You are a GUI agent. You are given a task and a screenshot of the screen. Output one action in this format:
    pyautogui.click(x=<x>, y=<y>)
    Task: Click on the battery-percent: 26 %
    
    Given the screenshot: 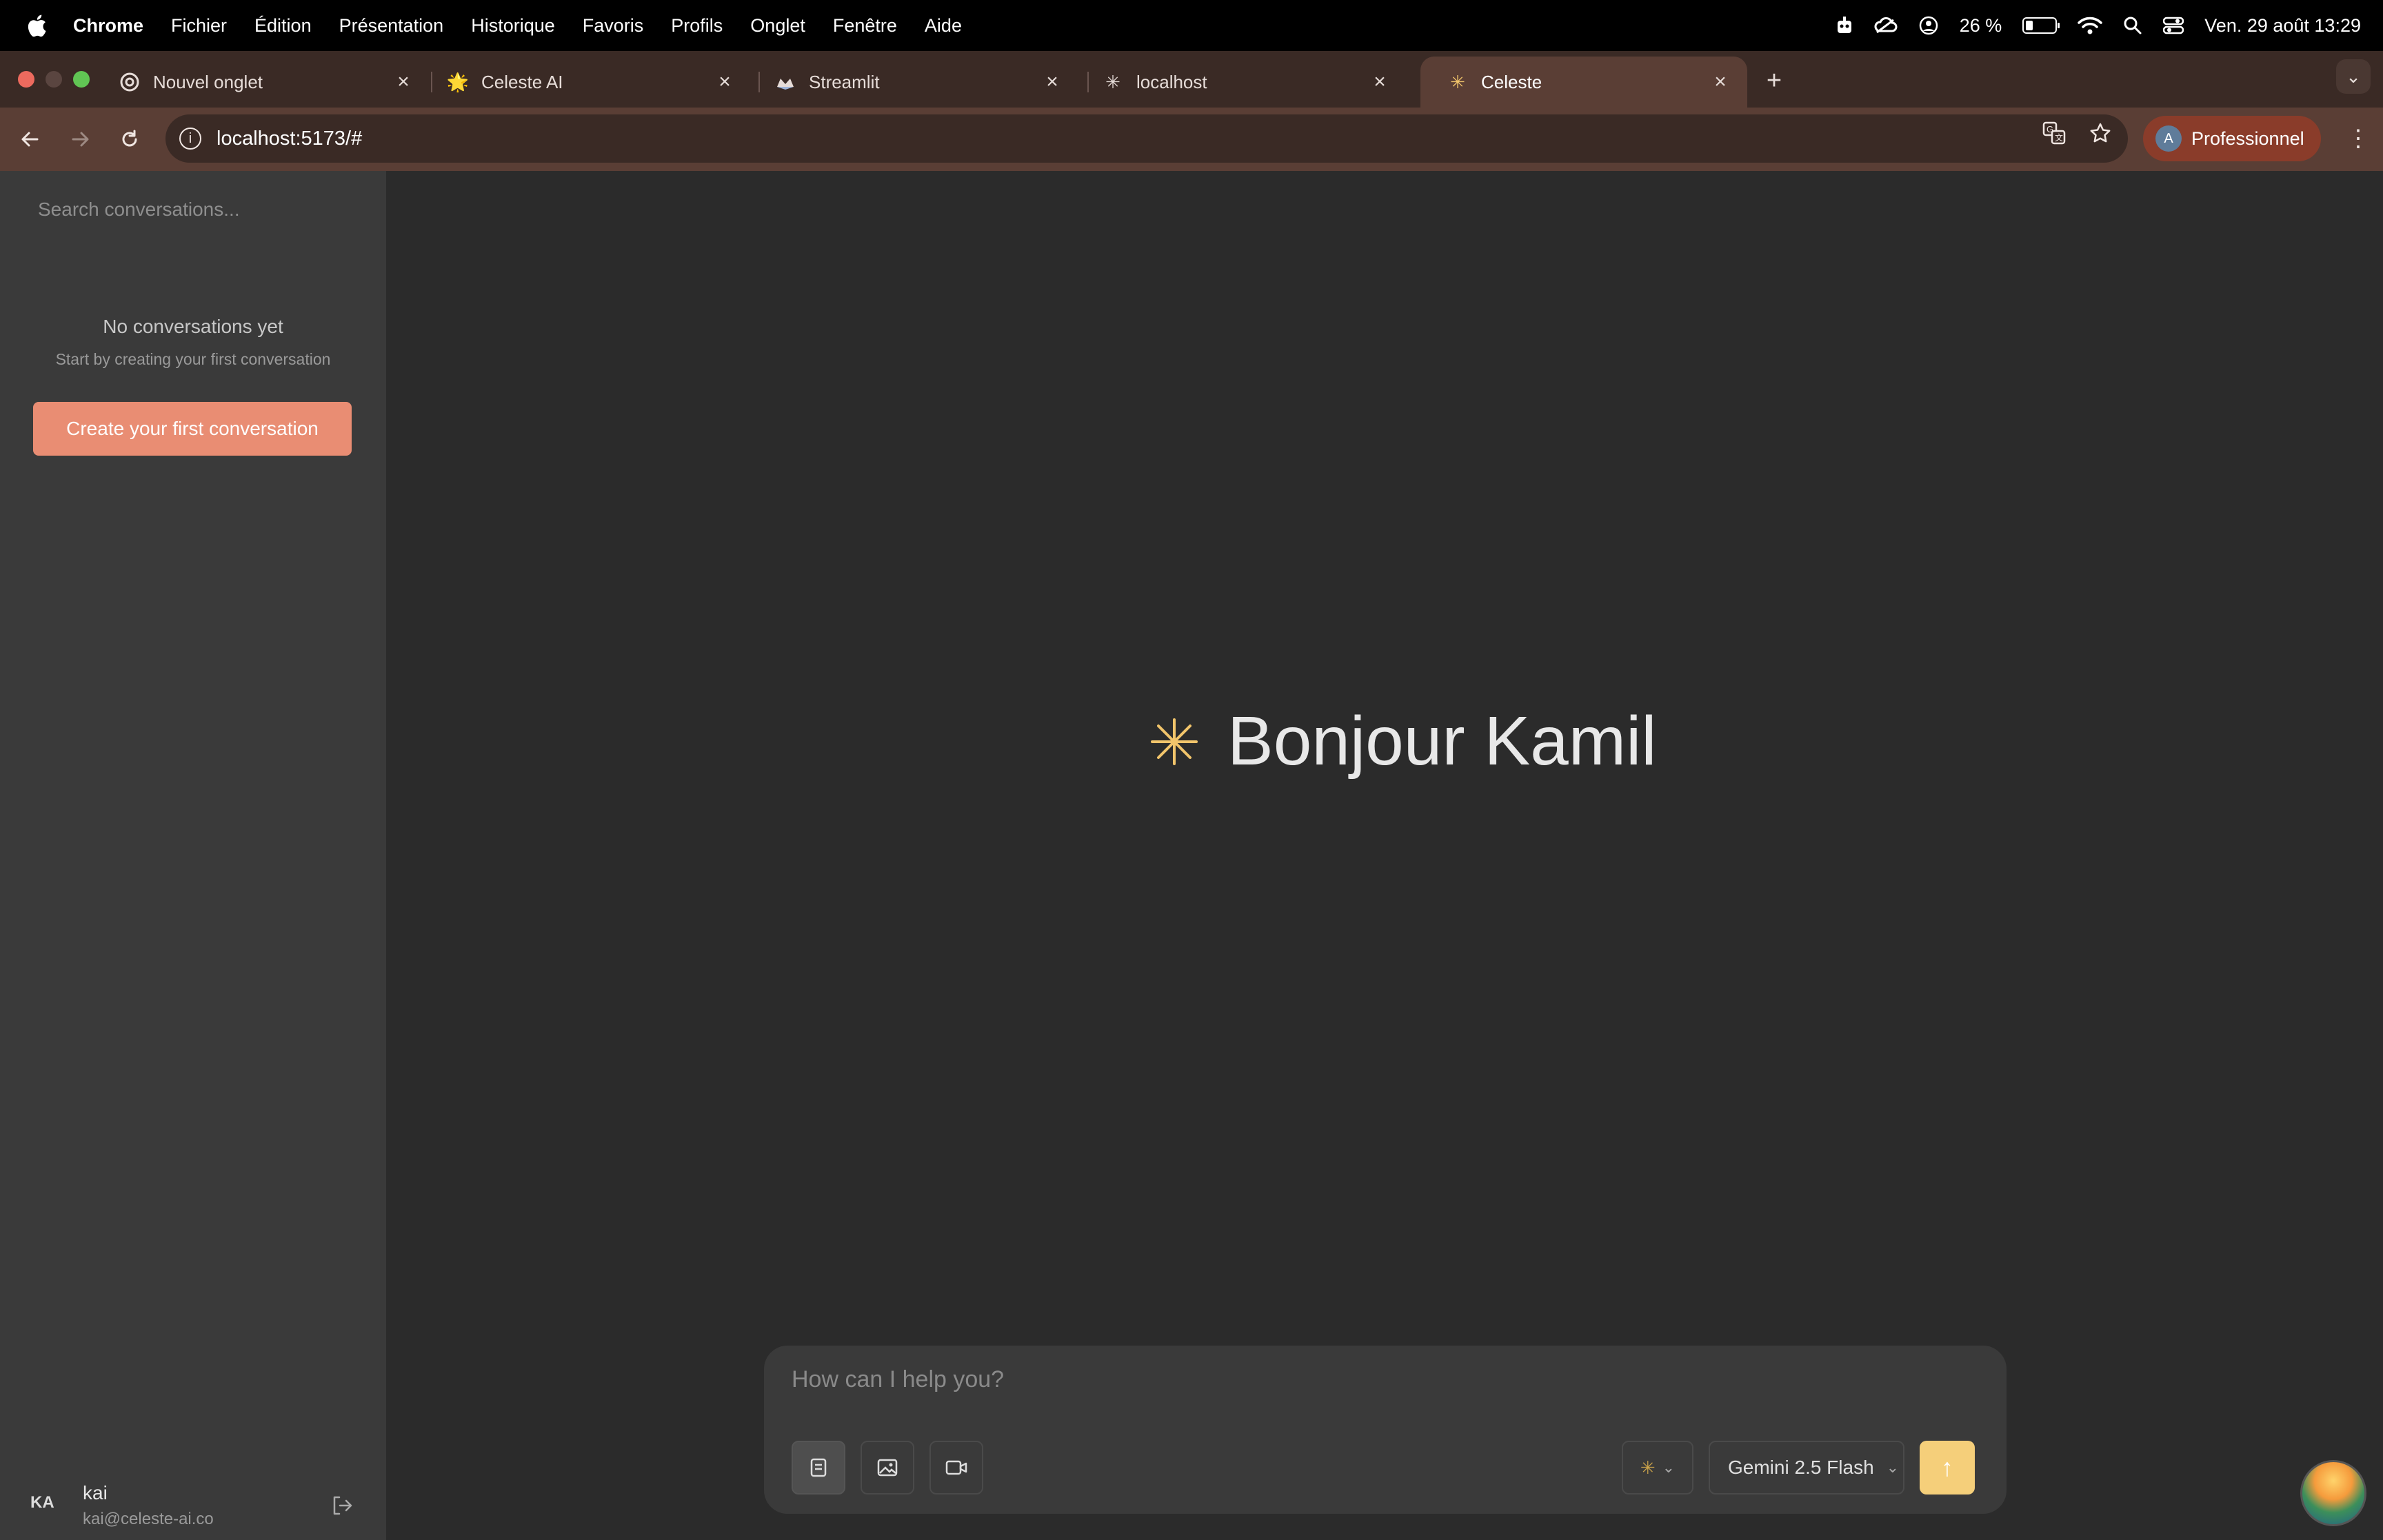 What is the action you would take?
    pyautogui.click(x=1980, y=25)
    